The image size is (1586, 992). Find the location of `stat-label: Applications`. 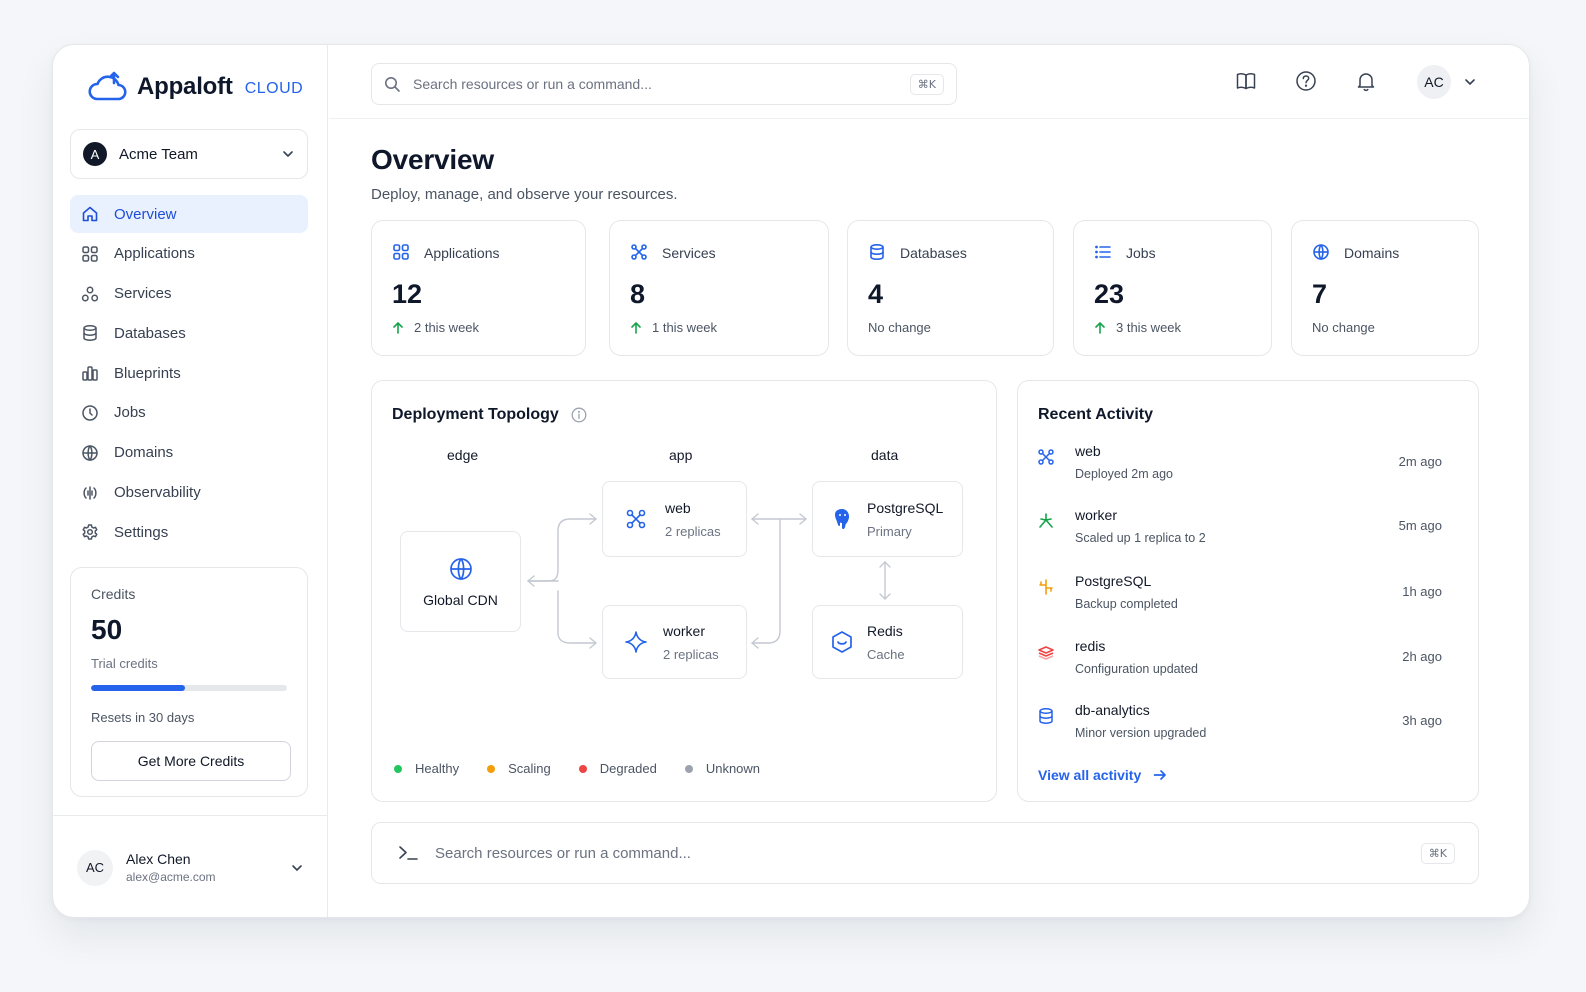

stat-label: Applications is located at coordinates (462, 253).